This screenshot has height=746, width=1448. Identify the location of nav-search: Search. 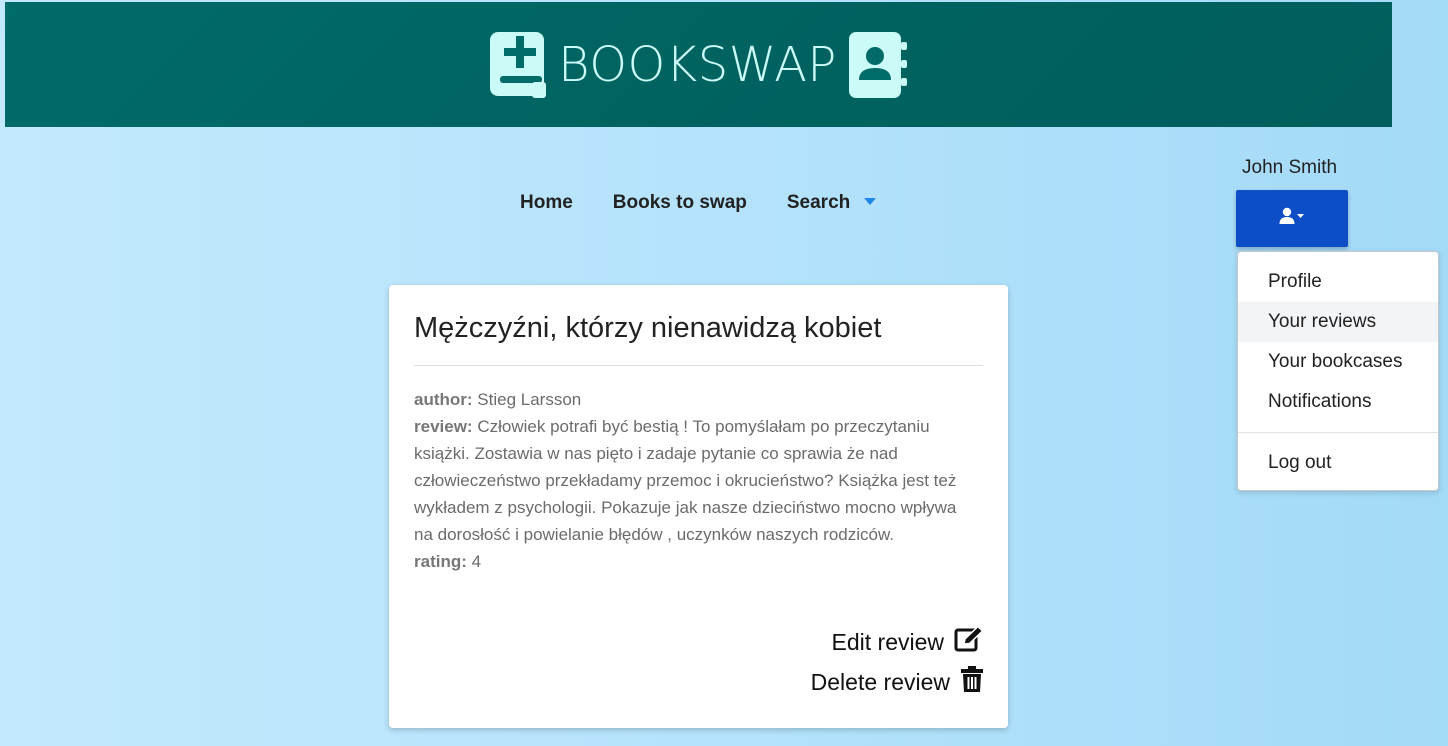
(831, 203).